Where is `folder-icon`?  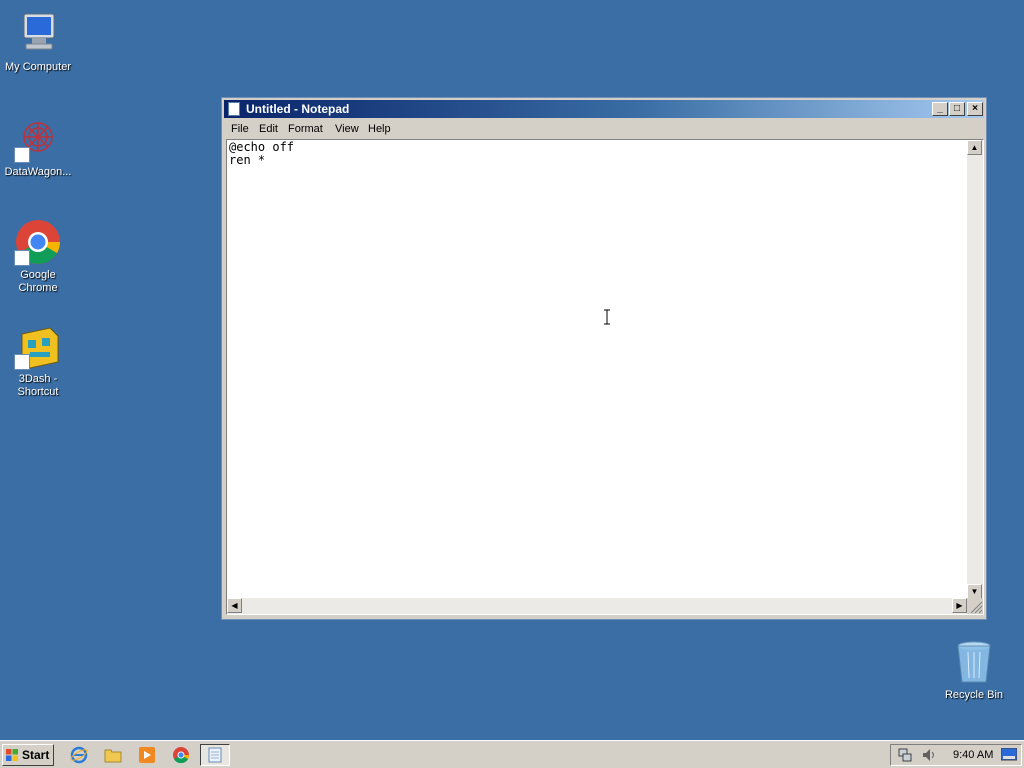
folder-icon is located at coordinates (113, 755).